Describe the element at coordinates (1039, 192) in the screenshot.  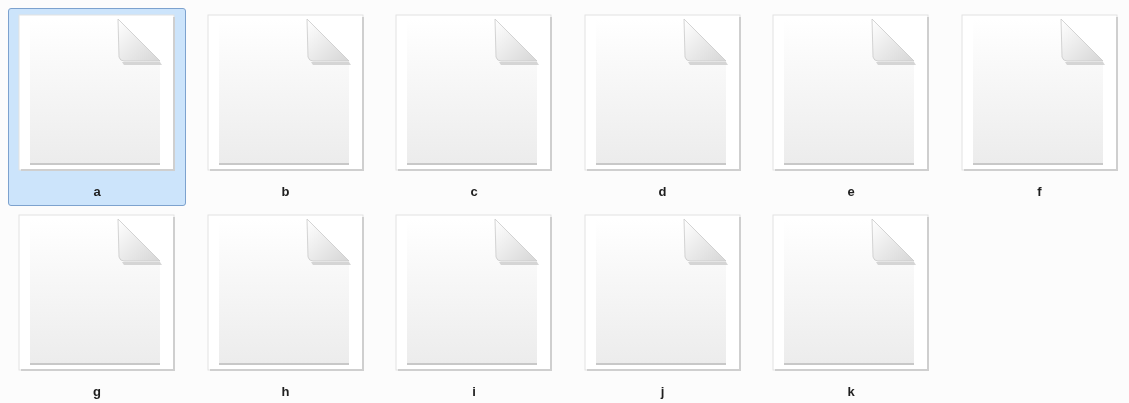
I see `file-name: f` at that location.